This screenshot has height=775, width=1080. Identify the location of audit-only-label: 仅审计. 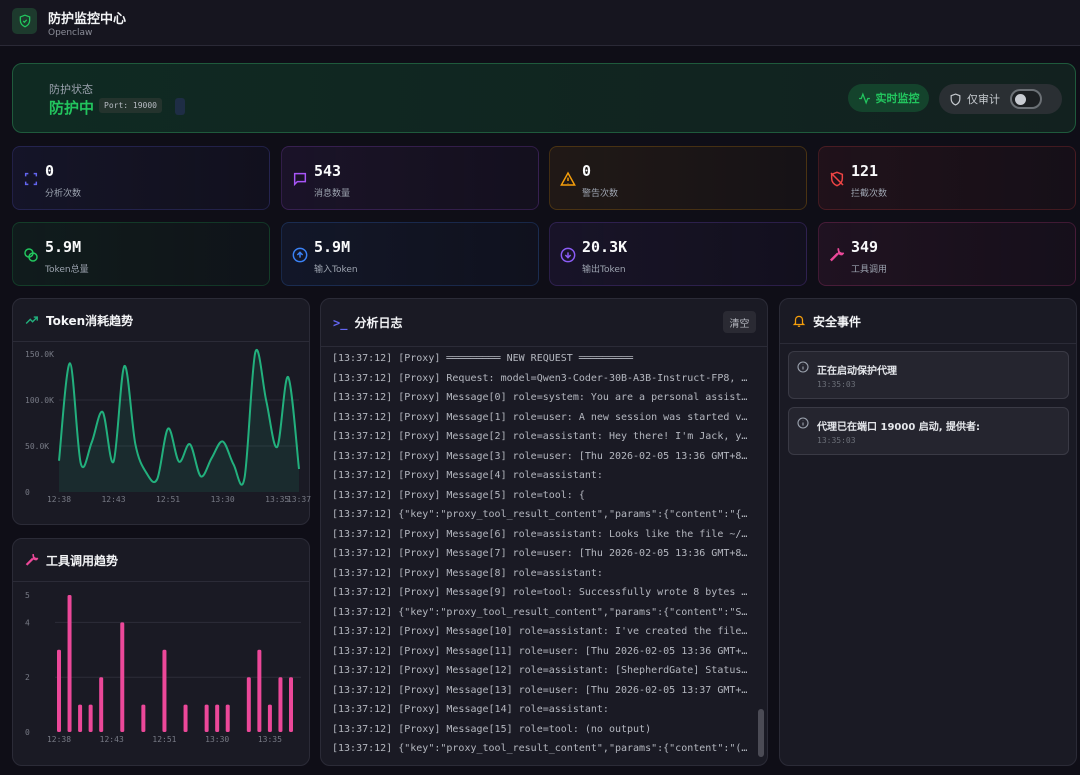
(983, 99).